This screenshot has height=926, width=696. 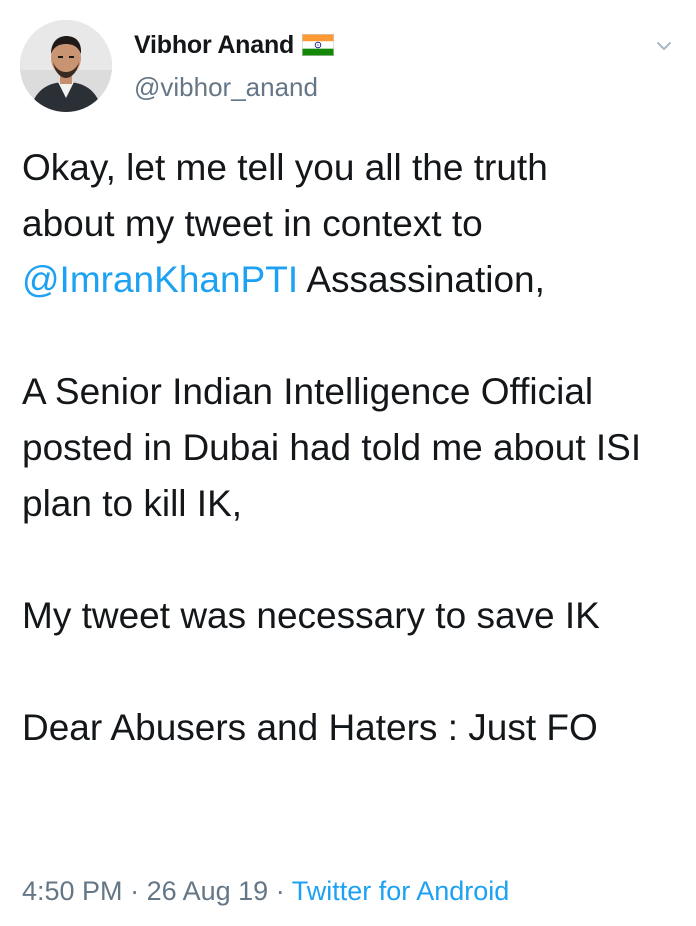 What do you see at coordinates (311, 615) in the screenshot?
I see `tweet-paragraph-3: My tweet was necessary to save IK` at bounding box center [311, 615].